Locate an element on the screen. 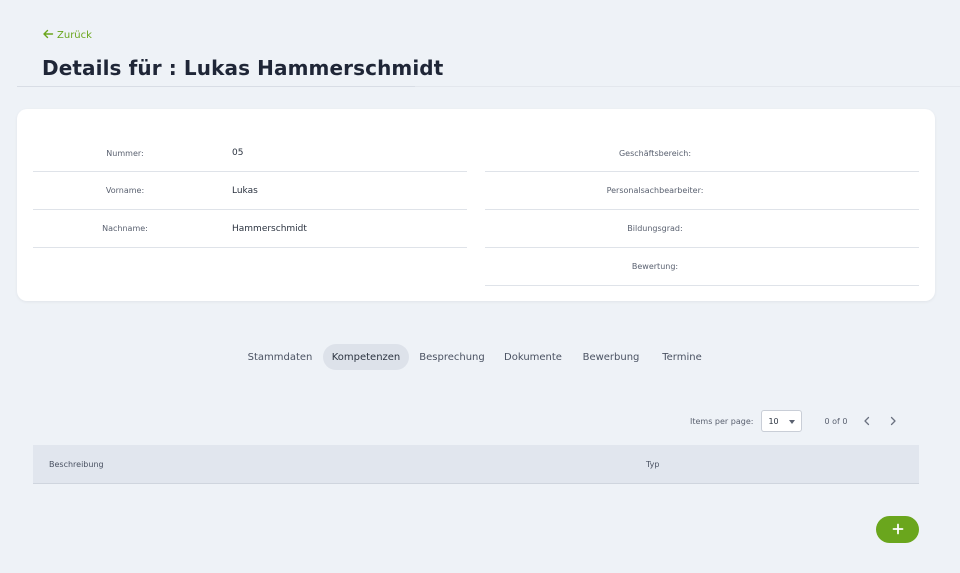 This screenshot has width=960, height=573. plus-icon is located at coordinates (898, 529).